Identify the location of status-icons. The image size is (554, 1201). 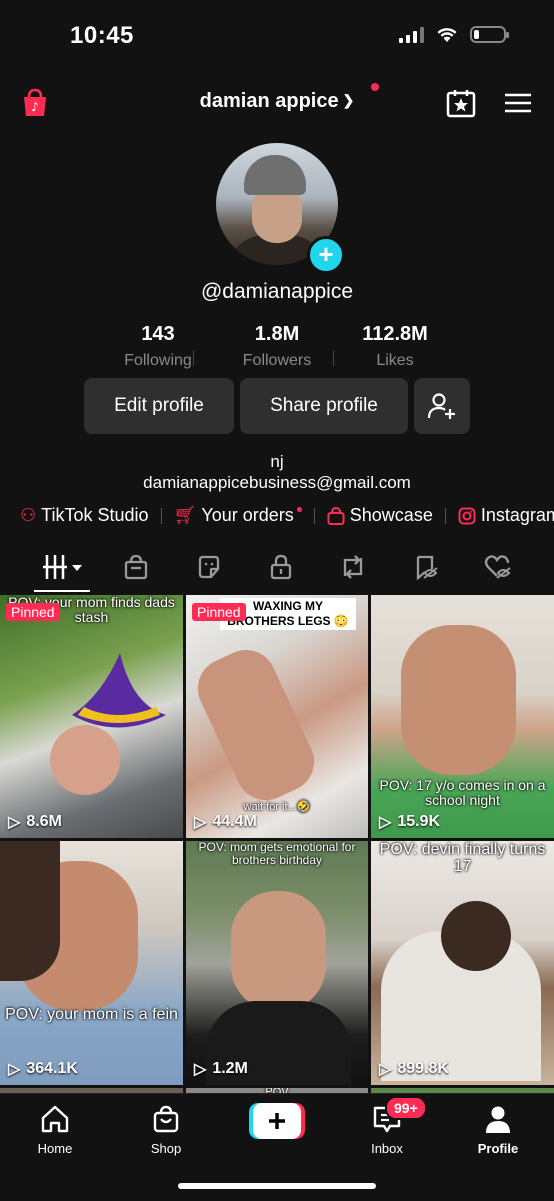
(454, 34).